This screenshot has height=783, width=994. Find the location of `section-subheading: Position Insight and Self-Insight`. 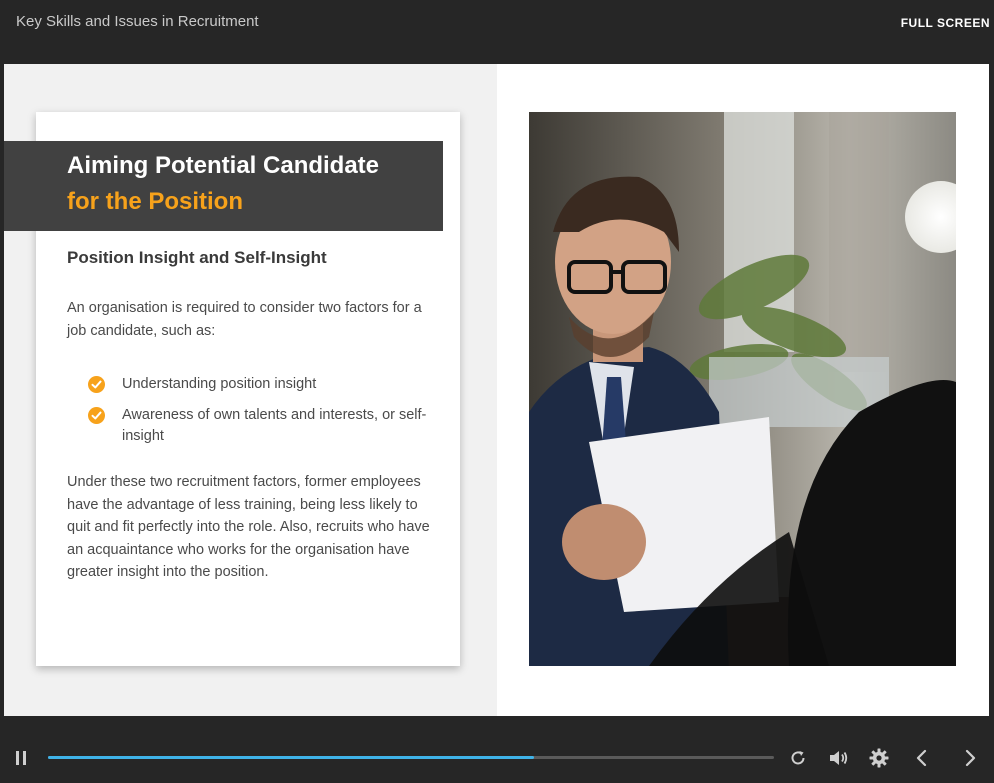

section-subheading: Position Insight and Self-Insight is located at coordinates (197, 257).